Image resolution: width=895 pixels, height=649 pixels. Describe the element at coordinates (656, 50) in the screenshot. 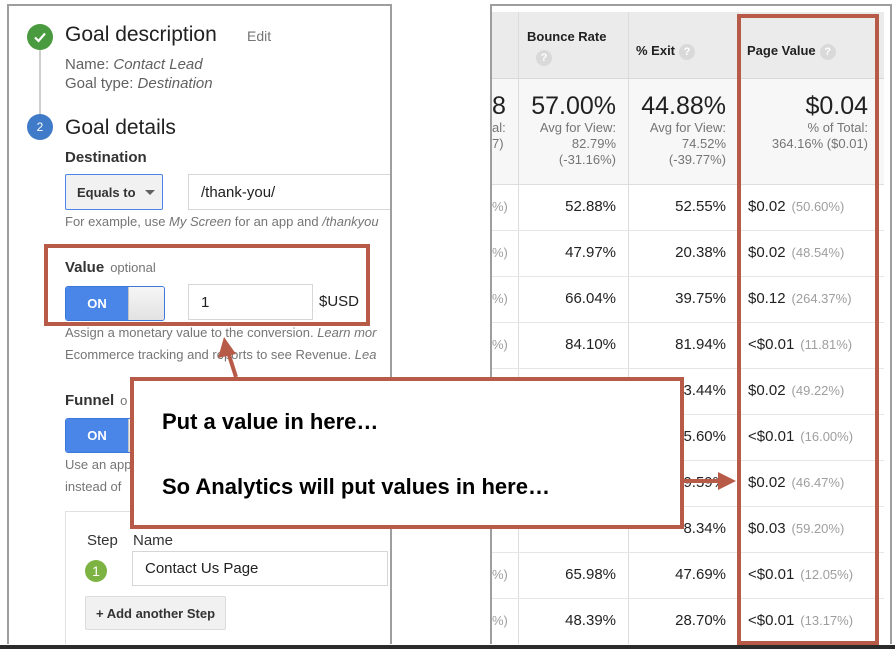

I see `column-label: % Exit` at that location.